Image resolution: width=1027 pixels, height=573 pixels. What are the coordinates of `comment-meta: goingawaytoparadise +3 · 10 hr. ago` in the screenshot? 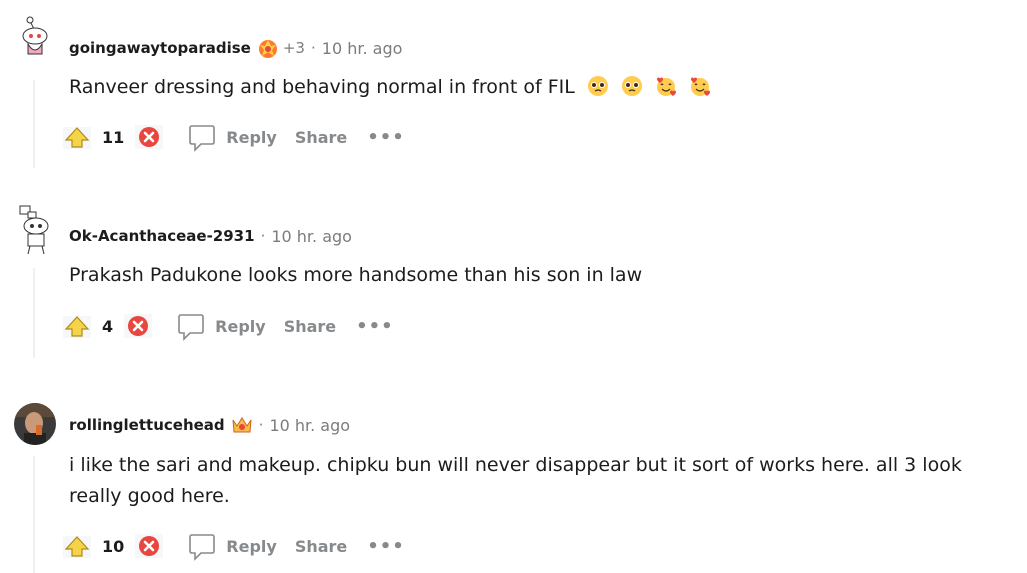 It's located at (235, 48).